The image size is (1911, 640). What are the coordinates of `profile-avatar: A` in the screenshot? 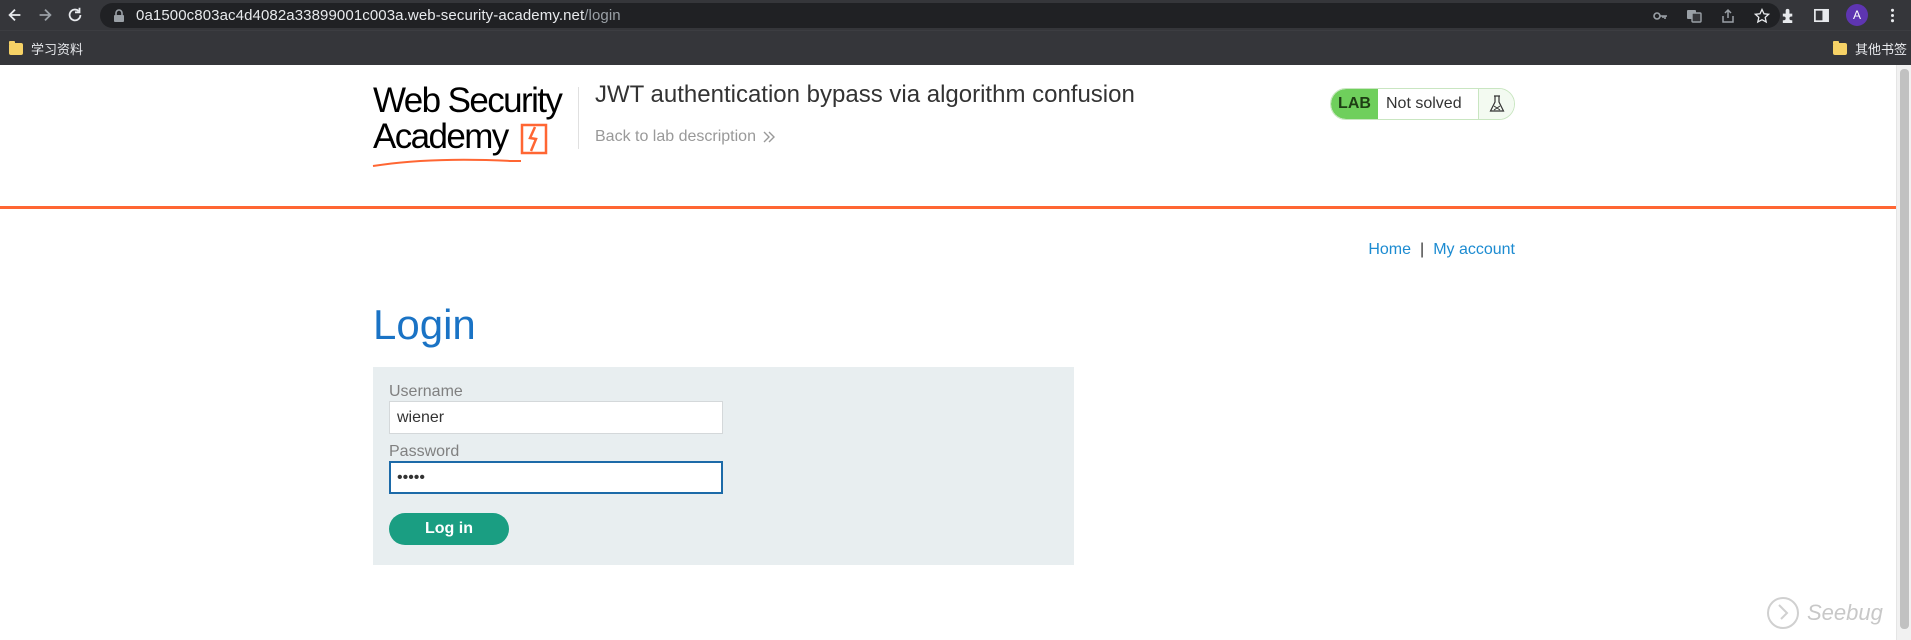 It's located at (1857, 15).